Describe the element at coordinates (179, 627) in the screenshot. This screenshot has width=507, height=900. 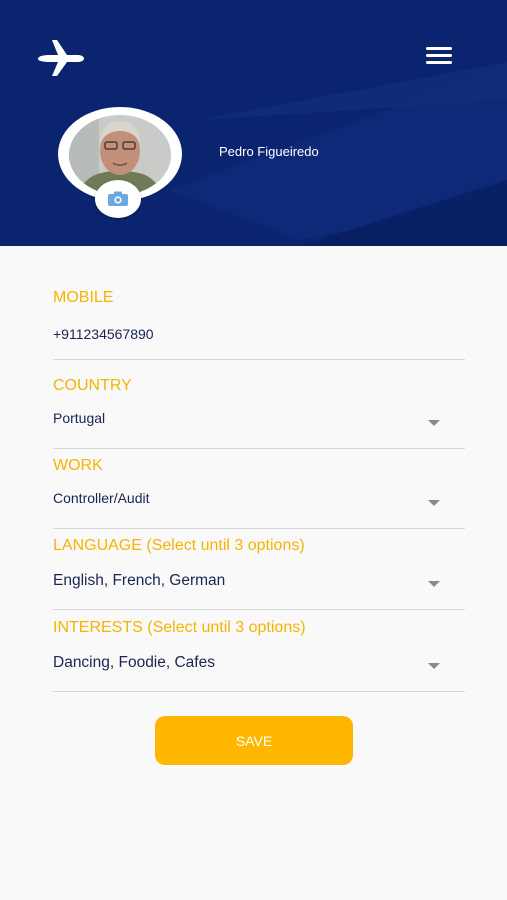
I see `interests-label: INTERESTS (Select until 3 options)` at that location.